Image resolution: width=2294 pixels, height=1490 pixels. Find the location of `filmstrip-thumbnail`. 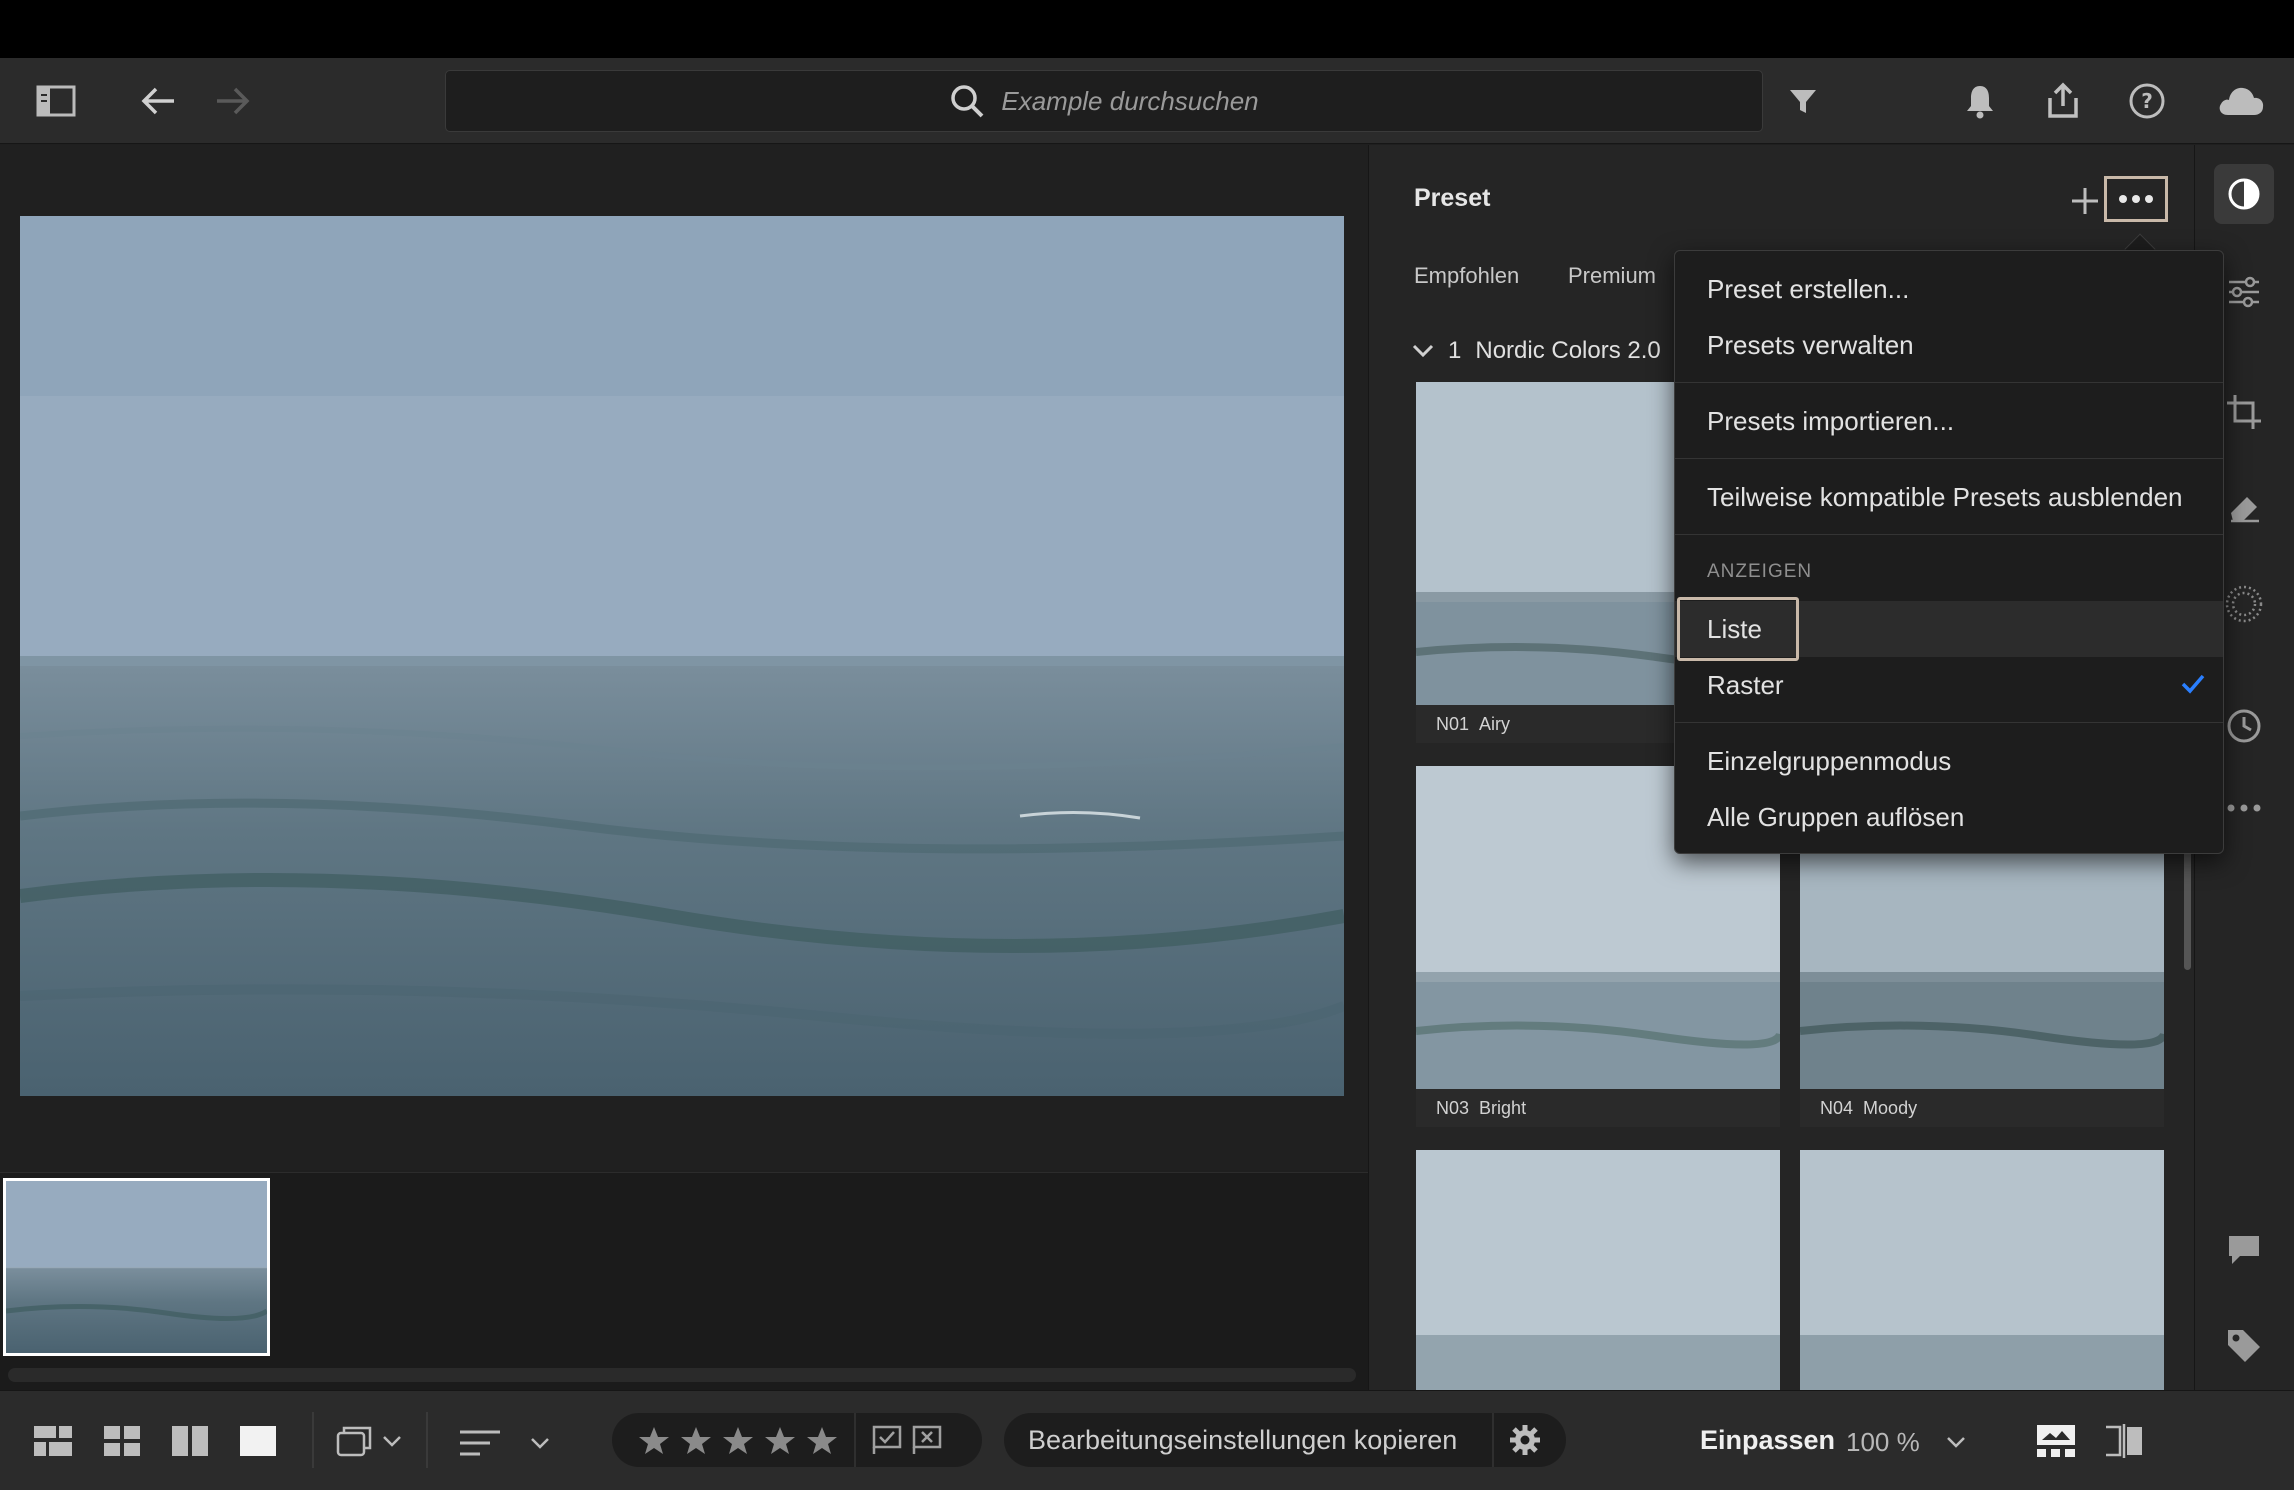

filmstrip-thumbnail is located at coordinates (136, 1267).